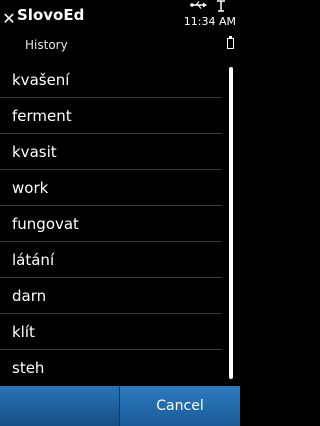 The height and width of the screenshot is (426, 320). Describe the element at coordinates (111, 116) in the screenshot. I see `list-item: ferment` at that location.